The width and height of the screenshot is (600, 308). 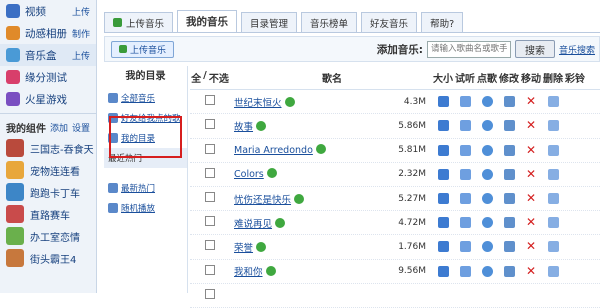 What do you see at coordinates (48, 170) in the screenshot?
I see `component-item: 宠物连连看` at bounding box center [48, 170].